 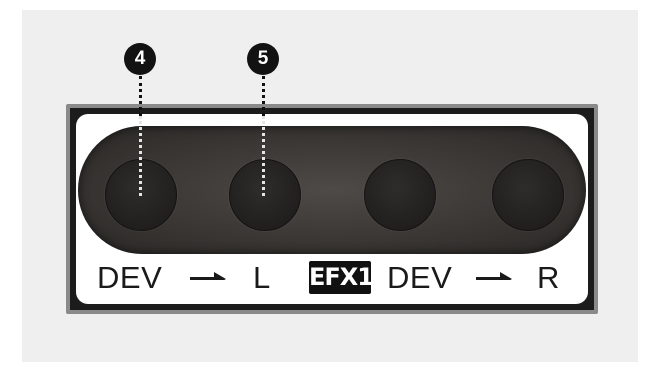 I want to click on callout-4-leader-upper, so click(x=140, y=96).